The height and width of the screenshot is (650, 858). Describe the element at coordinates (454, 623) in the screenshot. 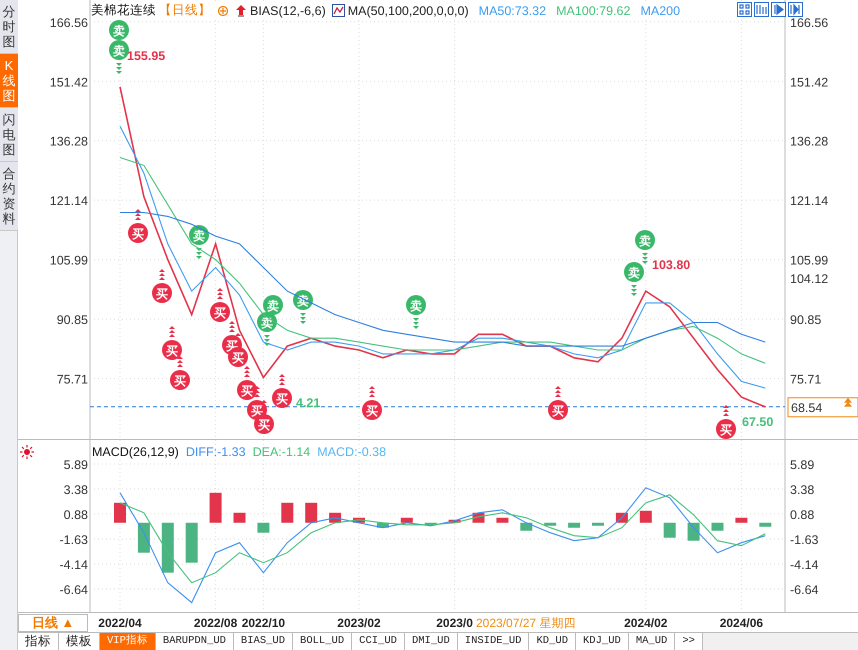

I see `date-label: 2023/0` at that location.